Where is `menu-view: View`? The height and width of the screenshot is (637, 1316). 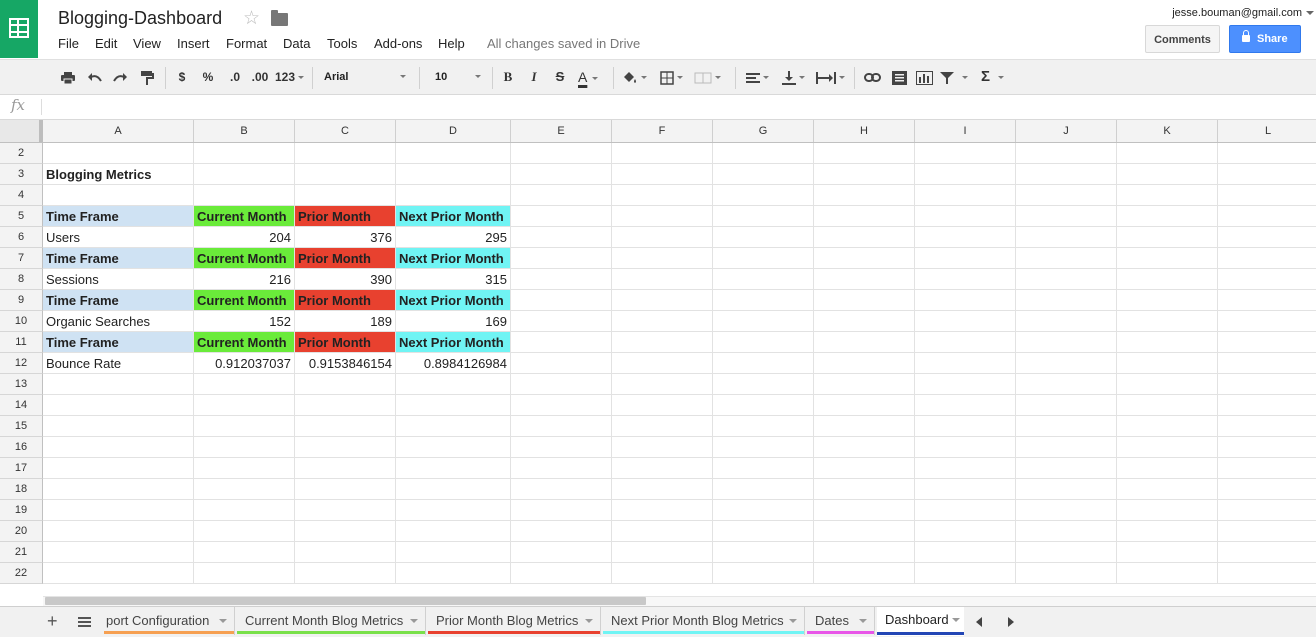 menu-view: View is located at coordinates (147, 43).